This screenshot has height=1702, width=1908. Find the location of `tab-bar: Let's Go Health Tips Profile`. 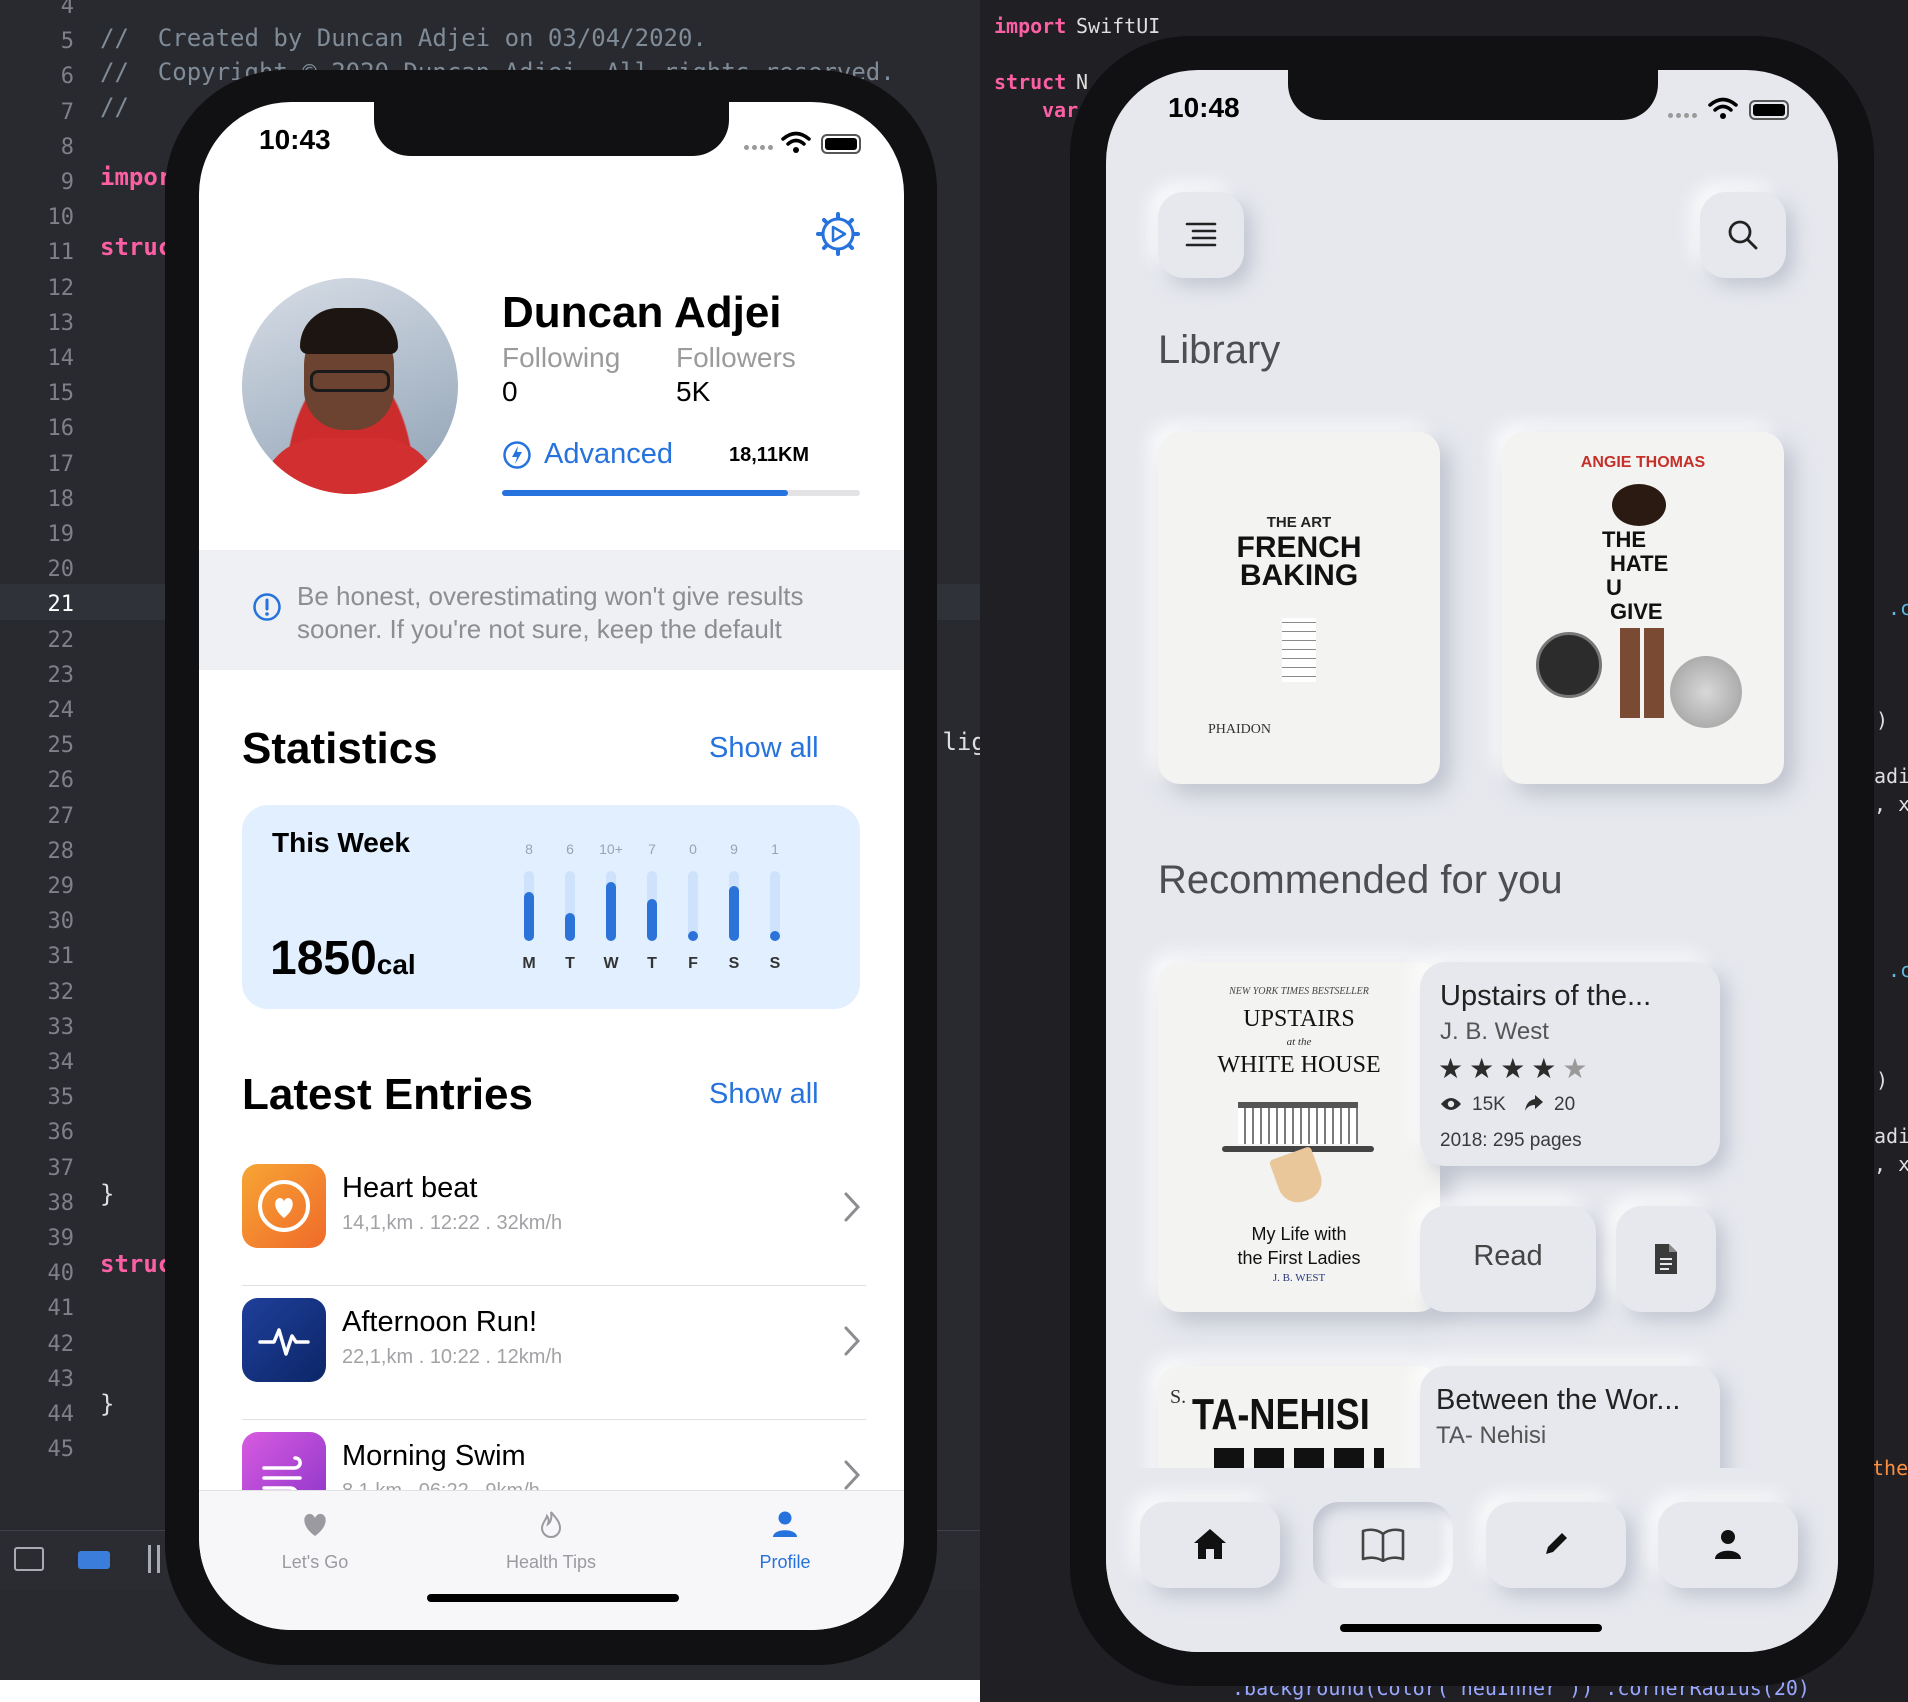

tab-bar: Let's Go Health Tips Profile is located at coordinates (551, 1560).